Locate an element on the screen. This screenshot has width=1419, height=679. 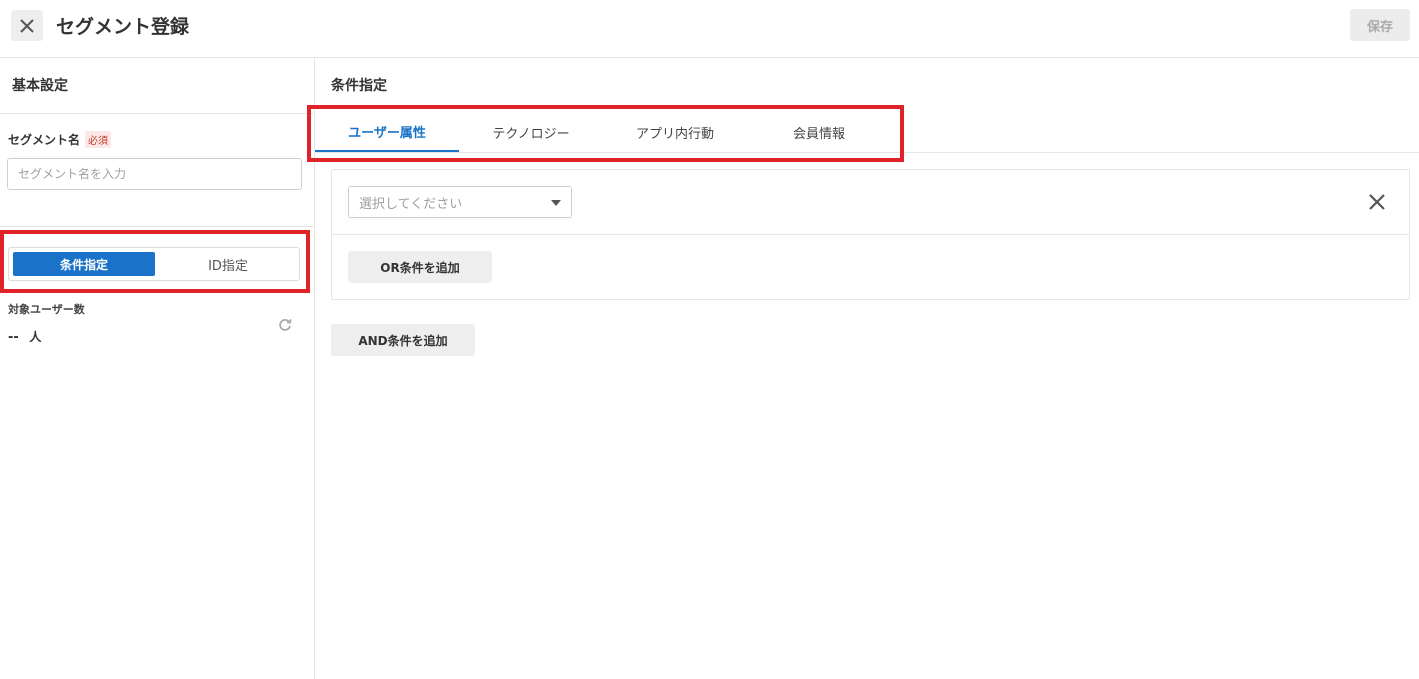
top-header: セグメント登録 保存 is located at coordinates (709, 29).